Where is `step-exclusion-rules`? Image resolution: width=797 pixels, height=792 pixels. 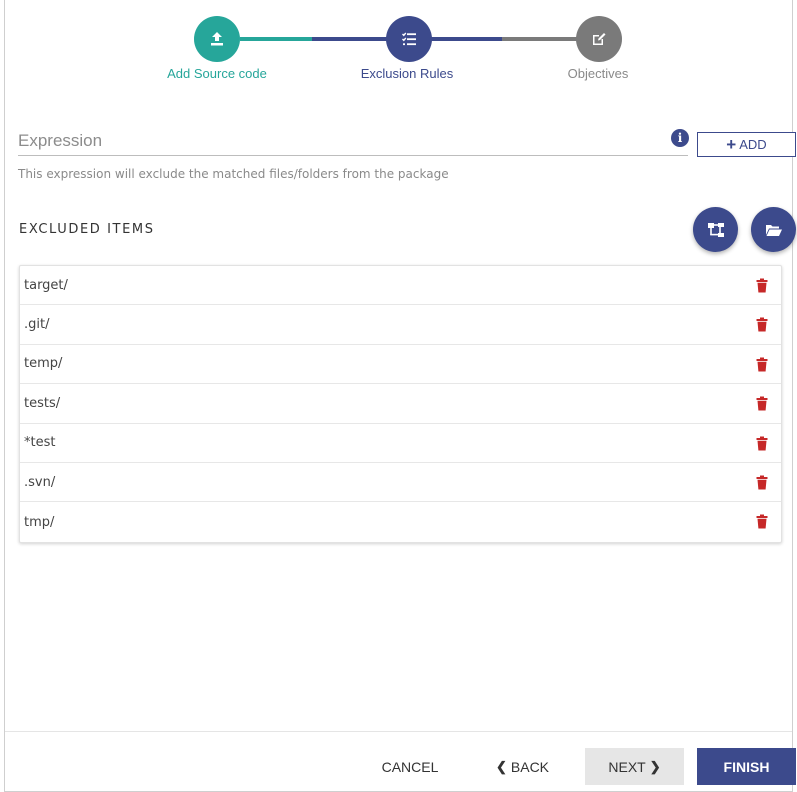 step-exclusion-rules is located at coordinates (409, 39).